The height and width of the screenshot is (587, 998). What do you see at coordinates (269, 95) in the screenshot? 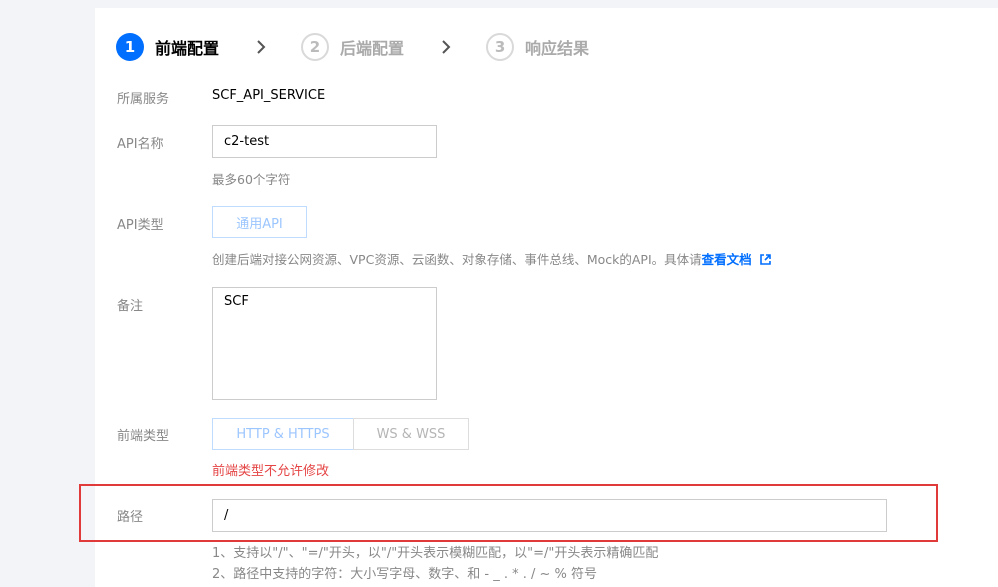
I see `service-value: SCF_API_SERVICE` at bounding box center [269, 95].